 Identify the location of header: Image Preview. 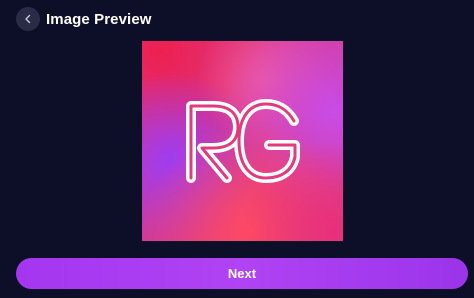
(84, 19).